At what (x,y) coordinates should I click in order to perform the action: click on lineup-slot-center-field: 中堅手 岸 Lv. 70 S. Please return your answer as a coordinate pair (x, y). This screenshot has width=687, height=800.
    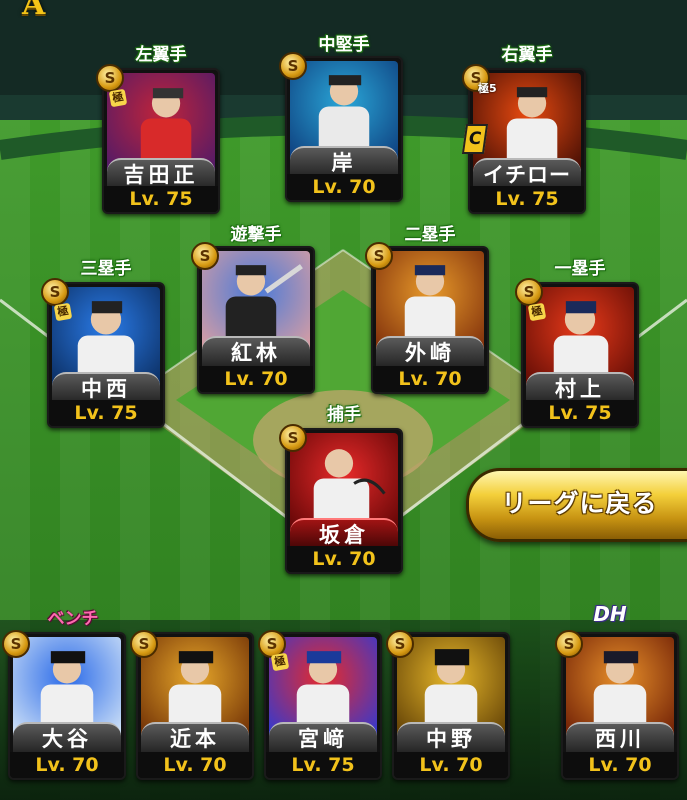
    Looking at the image, I should click on (341, 116).